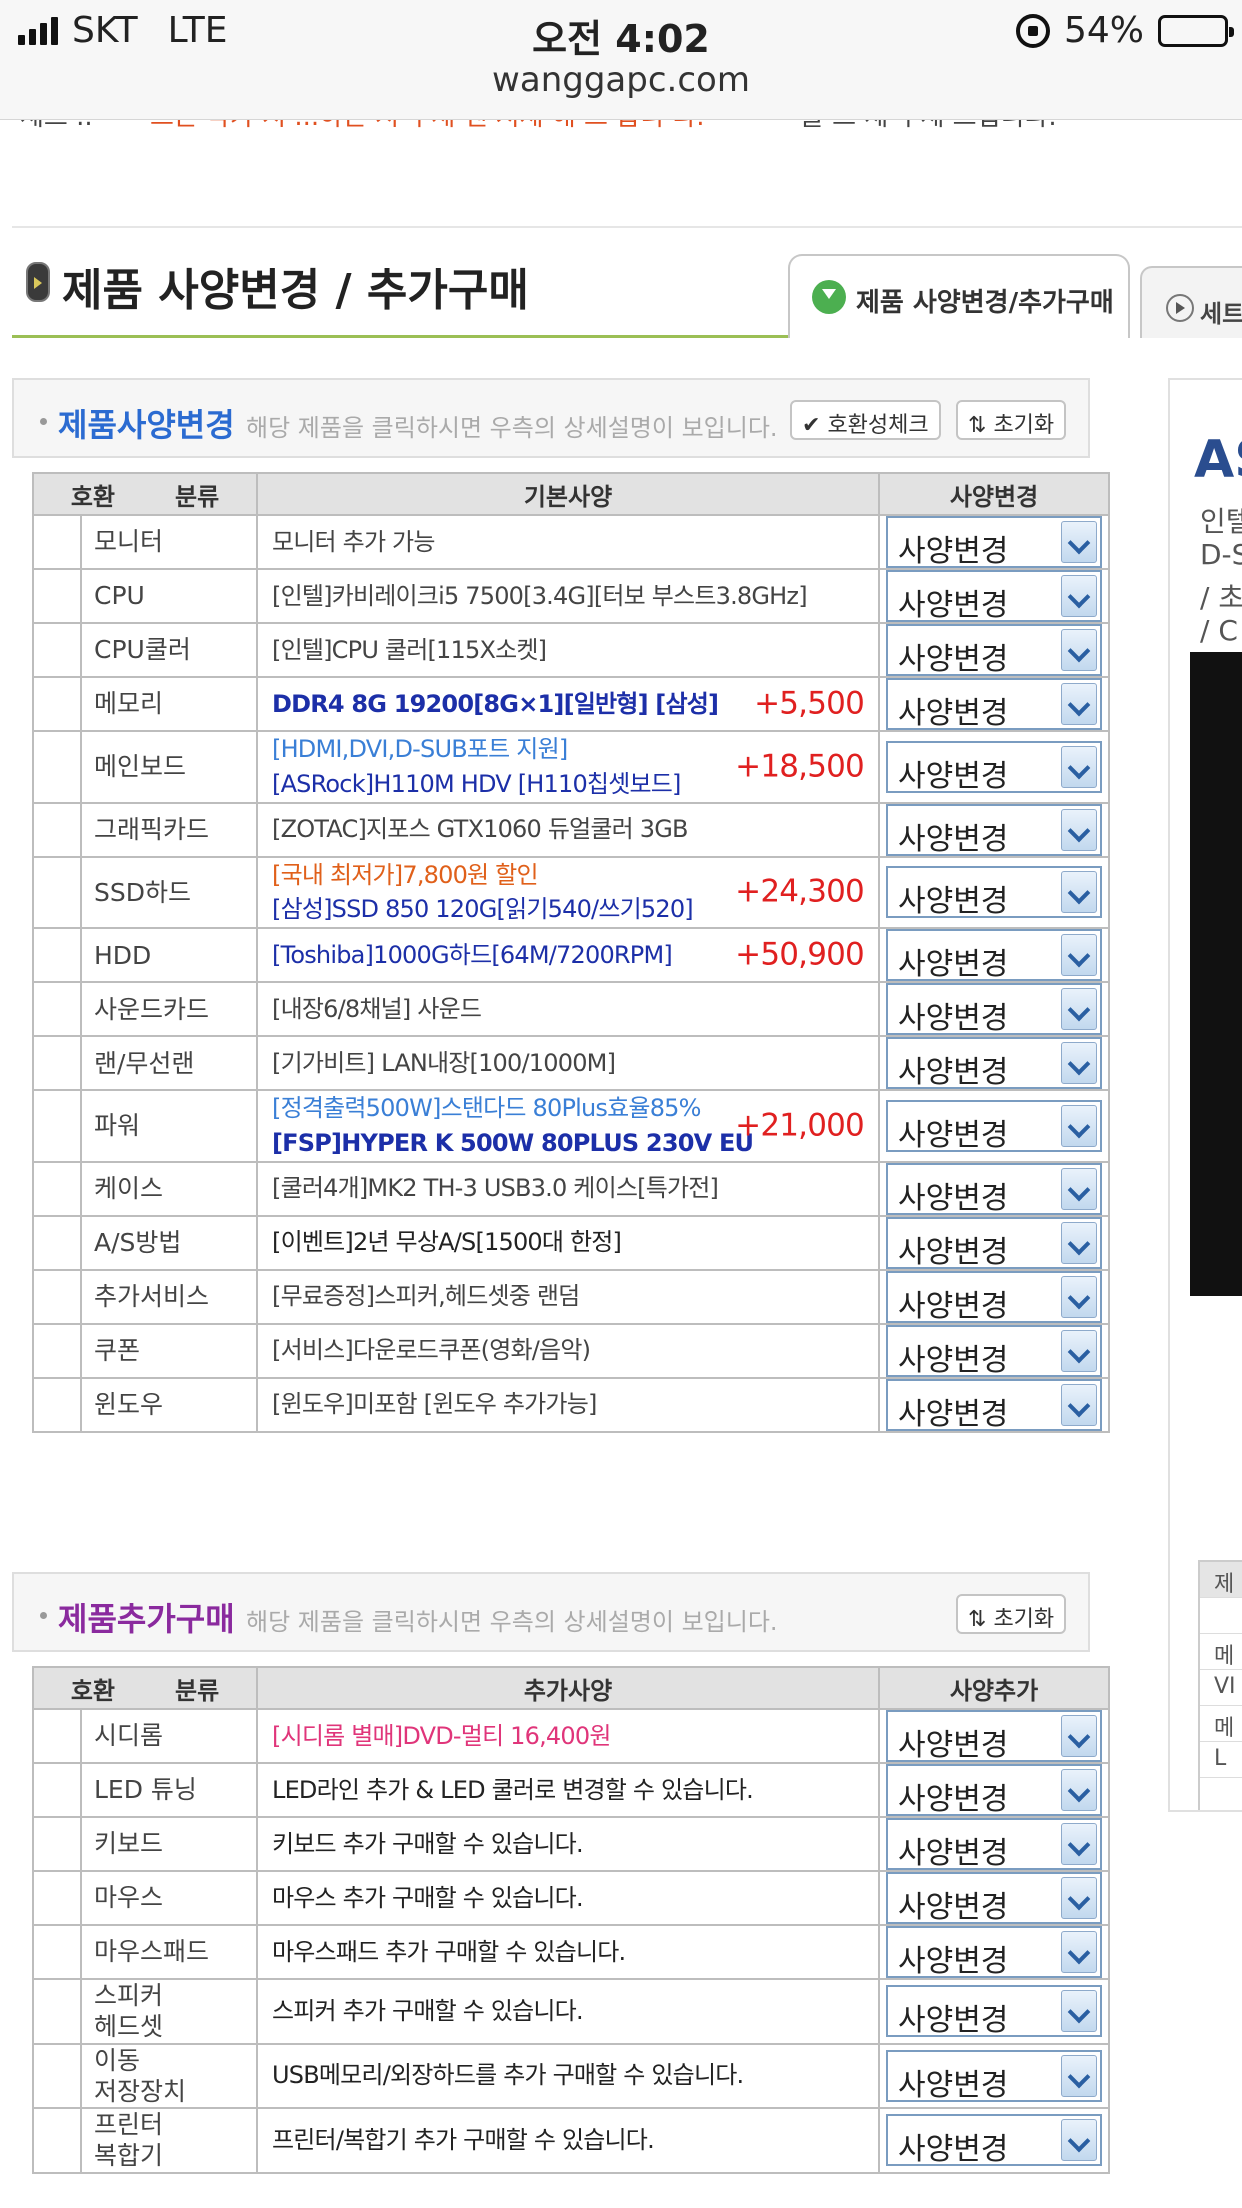 The image size is (1242, 2208). I want to click on spec-cell: 키보드 추가 구매할 수 있습니다., so click(568, 1844).